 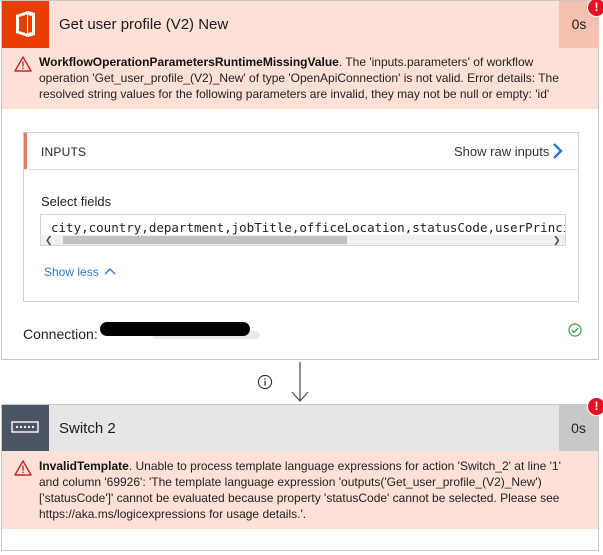 I want to click on info-icon, so click(x=265, y=382).